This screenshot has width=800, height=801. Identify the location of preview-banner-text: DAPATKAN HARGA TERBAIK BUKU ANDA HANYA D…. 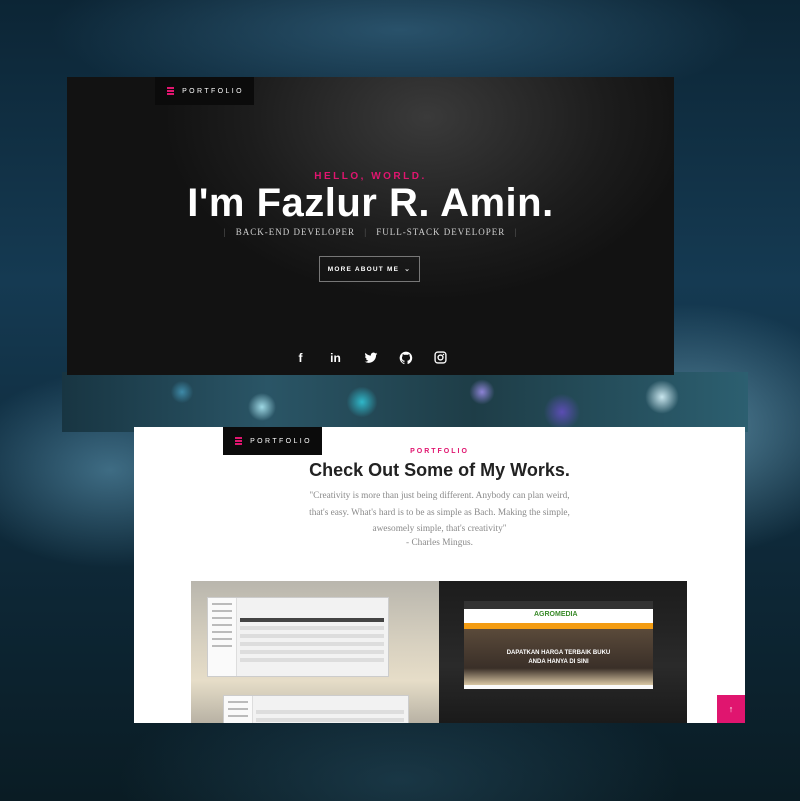
(558, 658).